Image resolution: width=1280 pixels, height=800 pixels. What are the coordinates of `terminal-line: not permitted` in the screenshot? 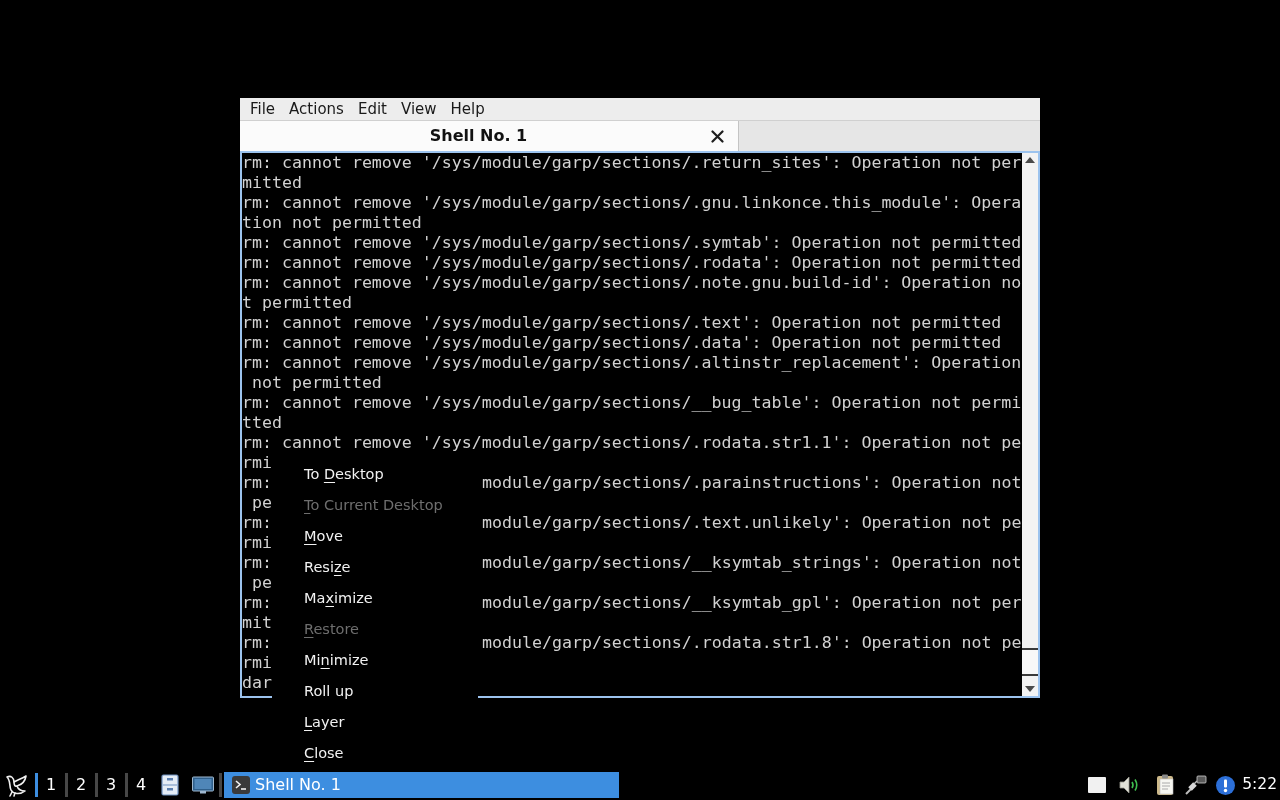 It's located at (316, 383).